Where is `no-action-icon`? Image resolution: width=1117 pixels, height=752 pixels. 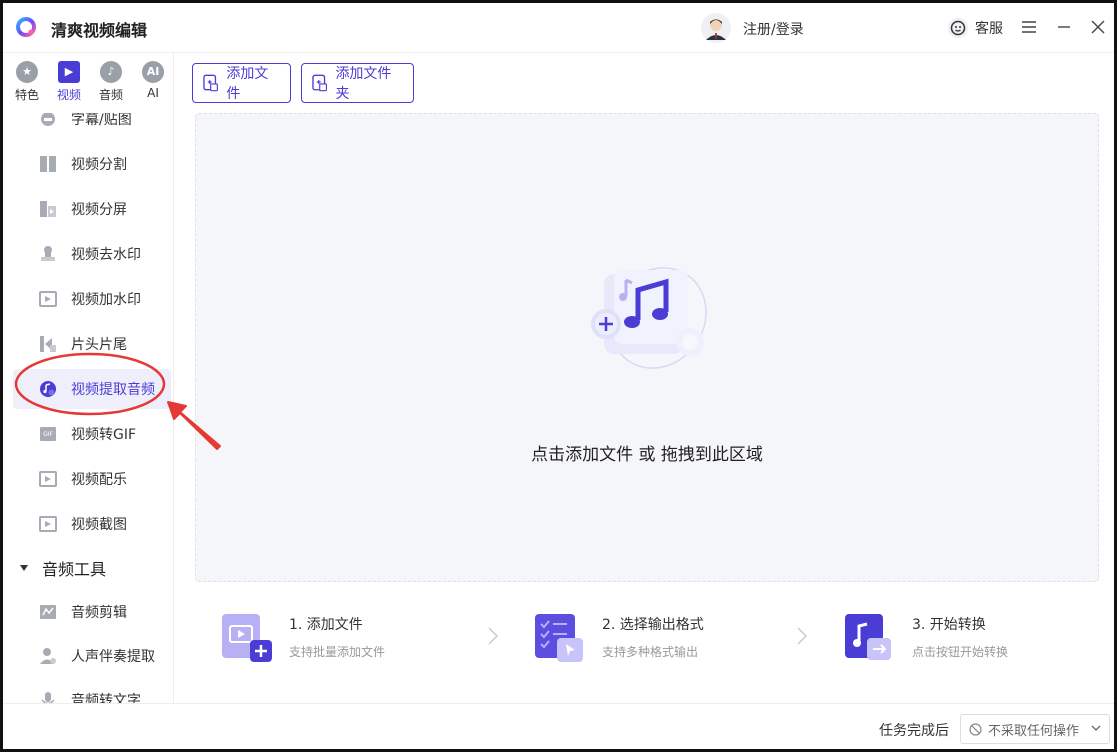
no-action-icon is located at coordinates (975, 729).